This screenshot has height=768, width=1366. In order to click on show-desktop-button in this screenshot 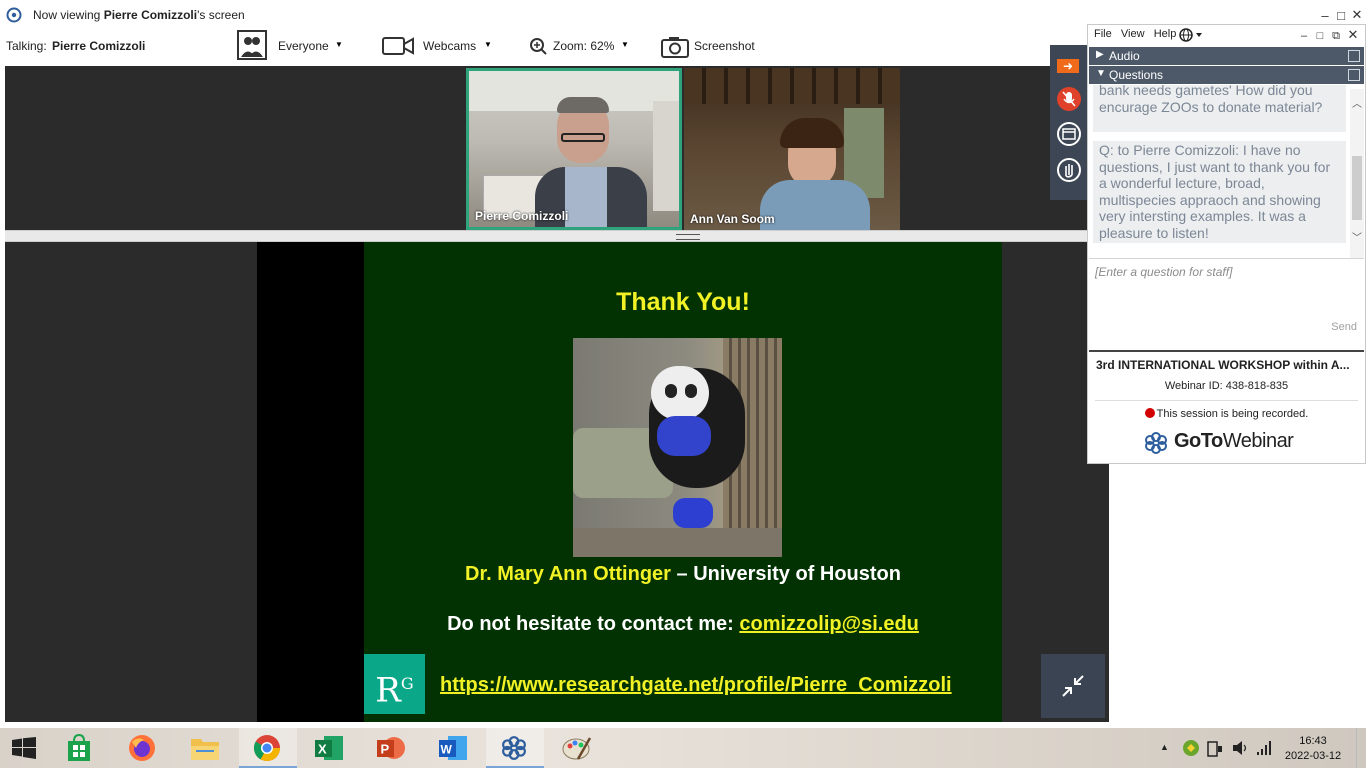, I will do `click(1361, 748)`.